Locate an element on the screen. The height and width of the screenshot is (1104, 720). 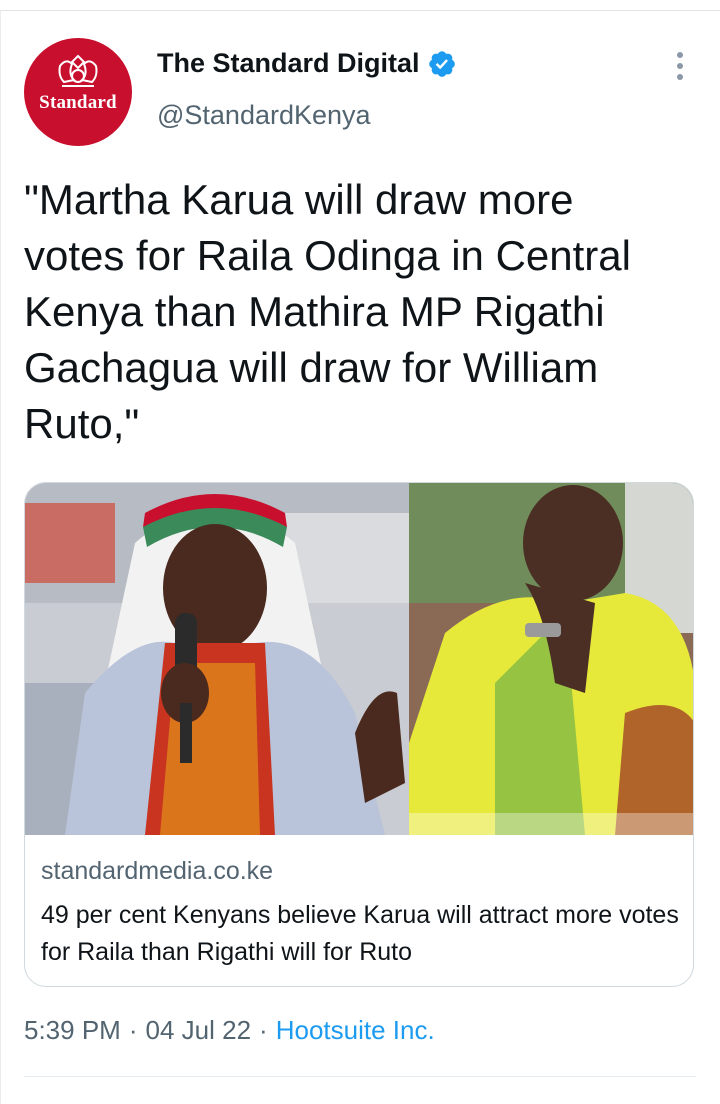
bottom-divider is located at coordinates (360, 1076).